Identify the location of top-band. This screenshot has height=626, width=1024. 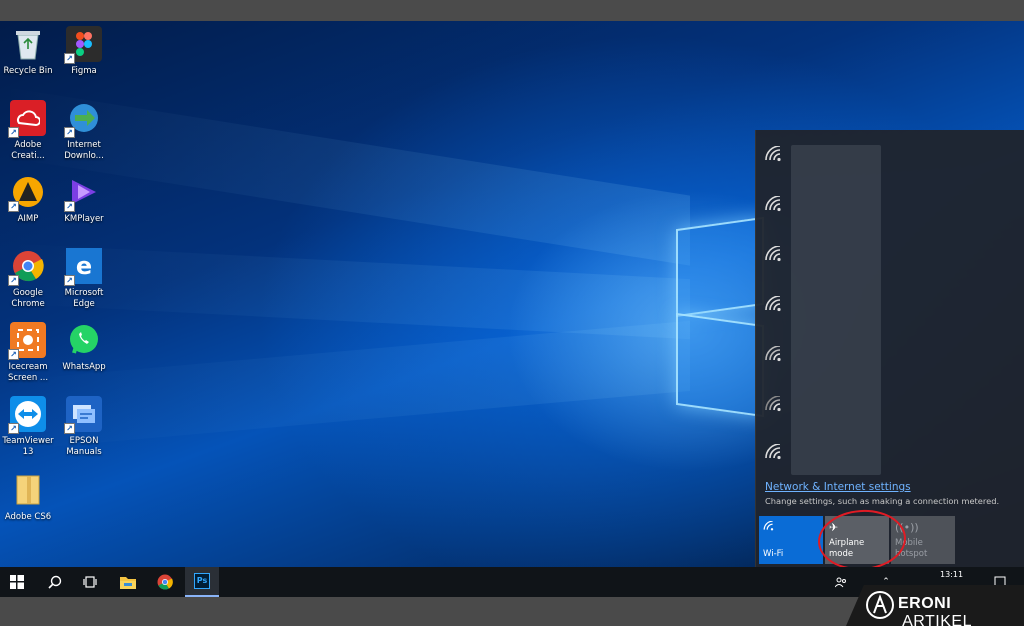
(512, 10).